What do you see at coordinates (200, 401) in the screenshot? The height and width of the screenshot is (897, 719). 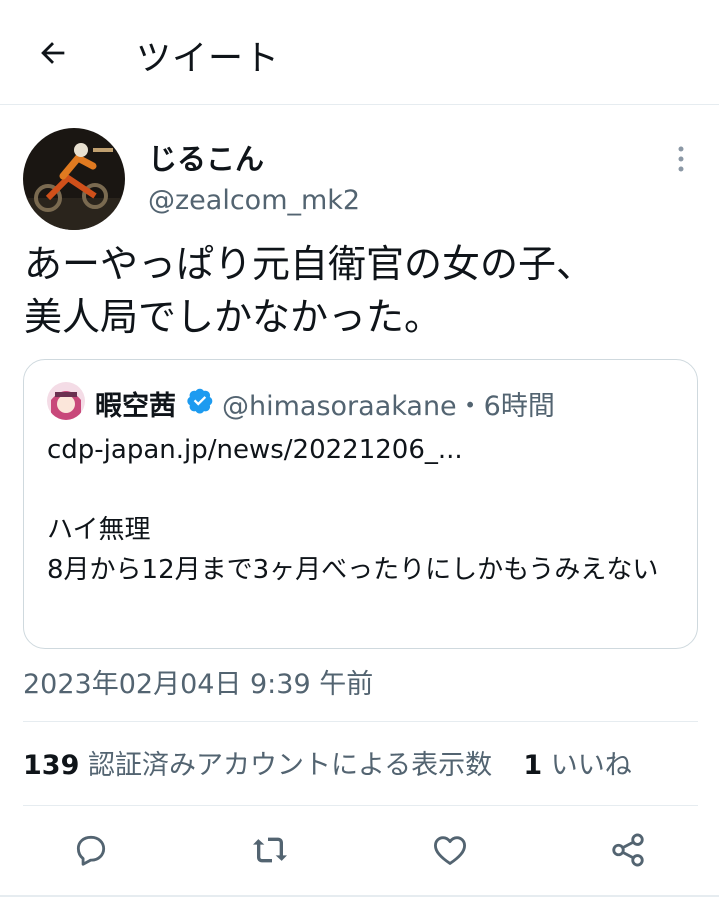 I see `verified-badge-icon` at bounding box center [200, 401].